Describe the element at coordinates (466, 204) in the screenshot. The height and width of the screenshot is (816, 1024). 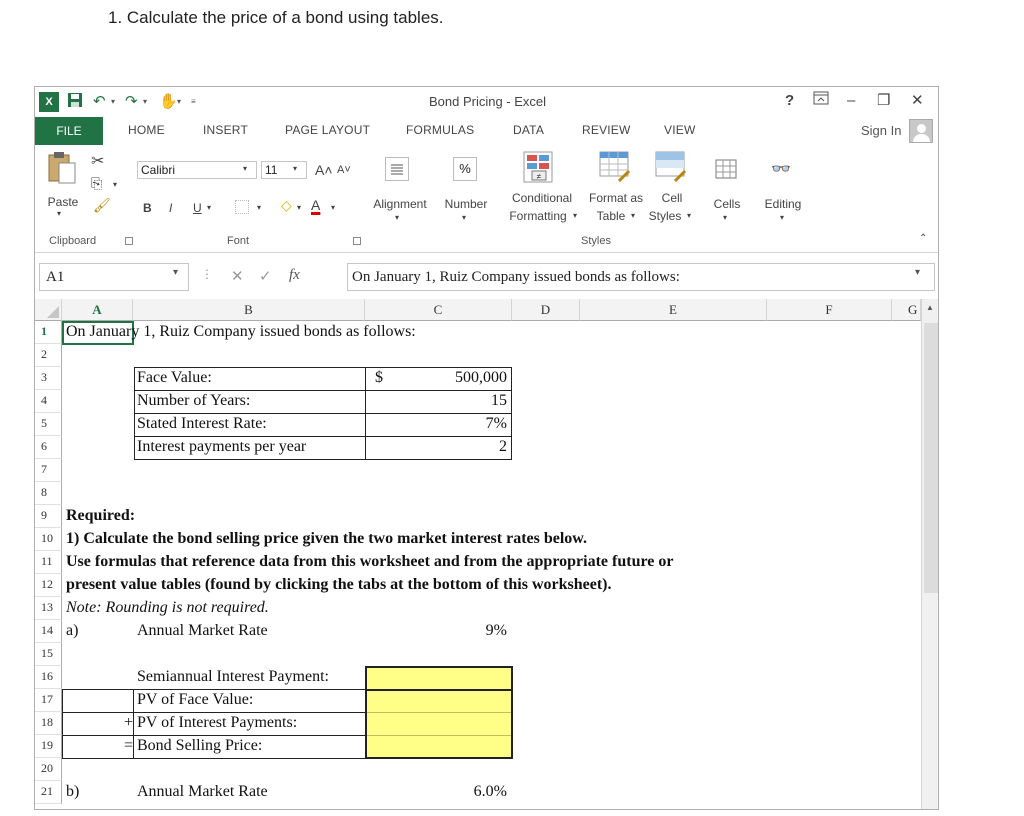
I see `number-button: Number` at that location.